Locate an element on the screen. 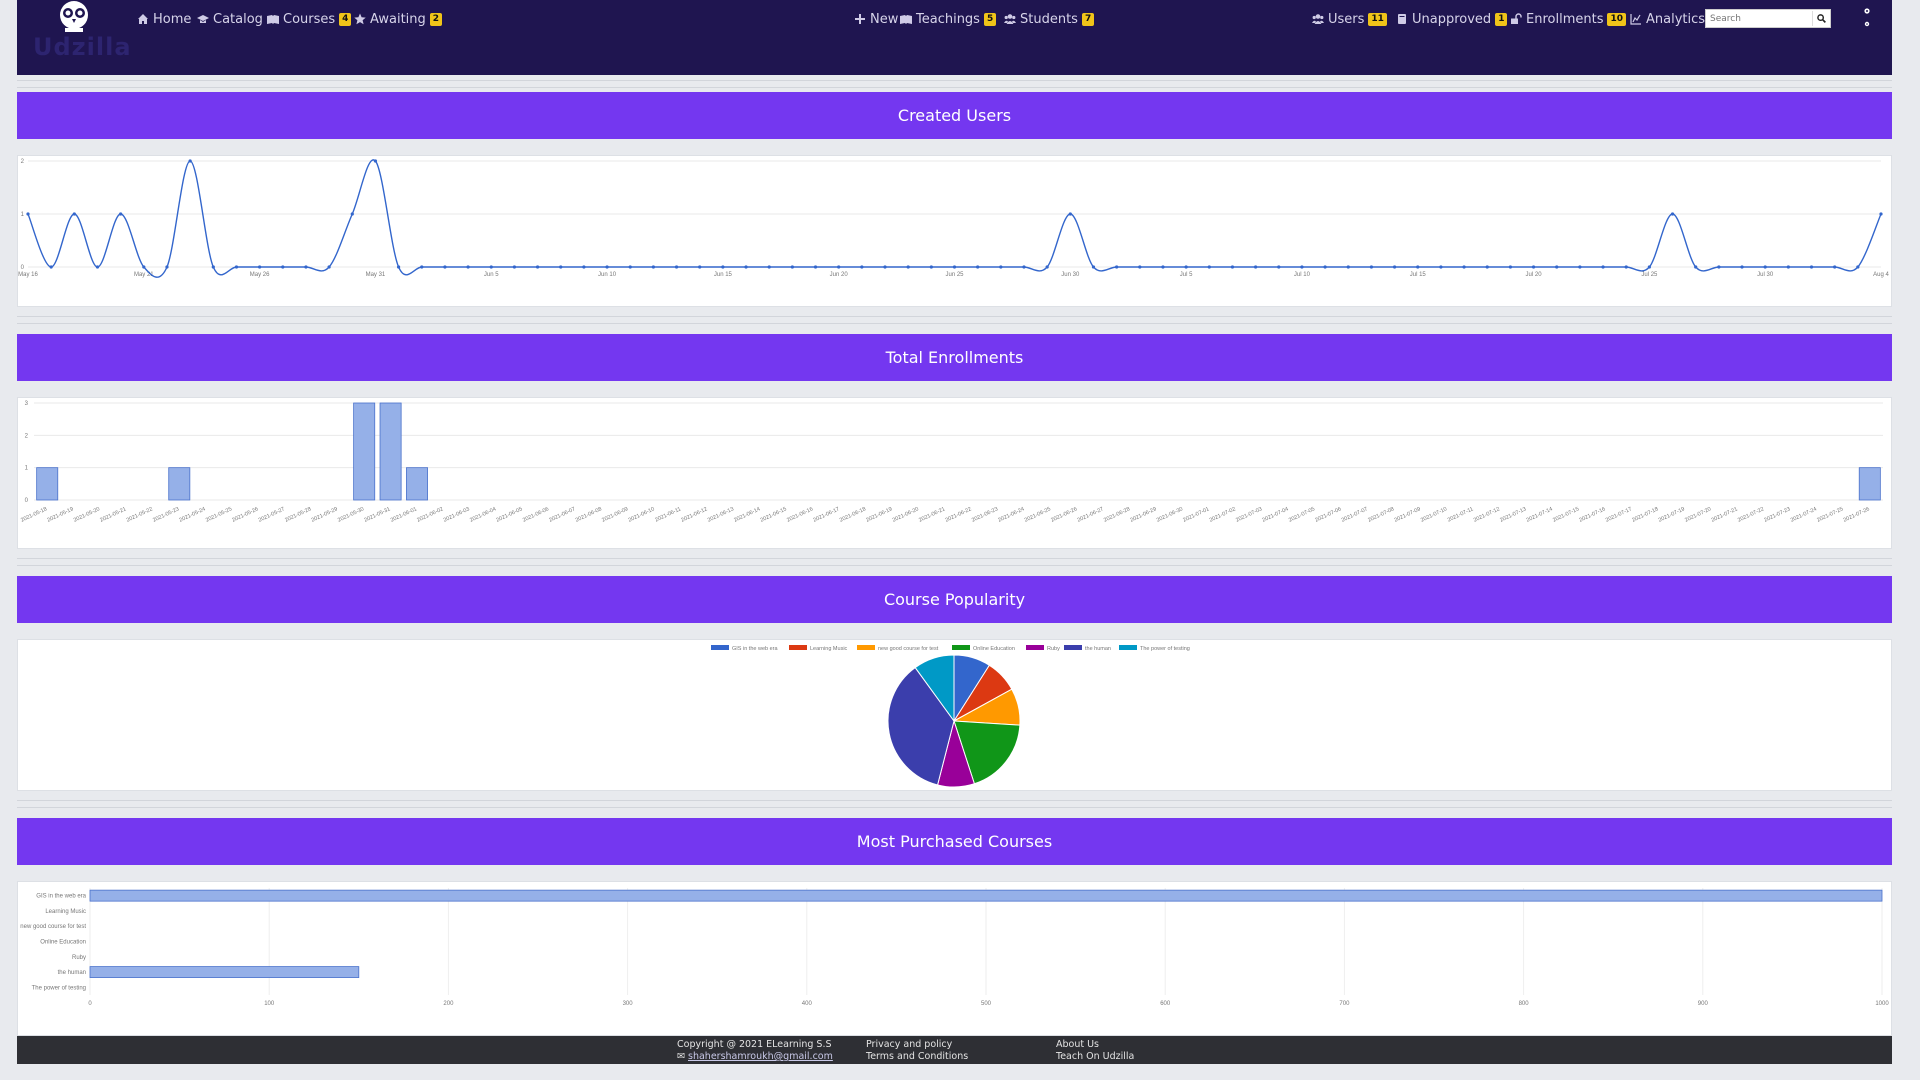 This screenshot has height=1080, width=1920. footer-privacy-link: Privacy and policy is located at coordinates (909, 1044).